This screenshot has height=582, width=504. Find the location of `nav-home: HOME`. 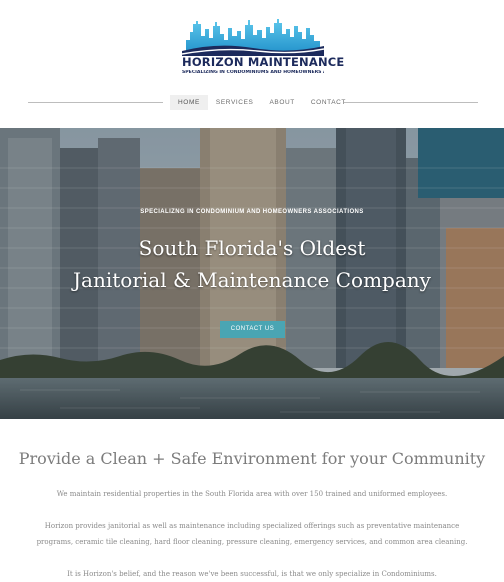

nav-home: HOME is located at coordinates (189, 102).